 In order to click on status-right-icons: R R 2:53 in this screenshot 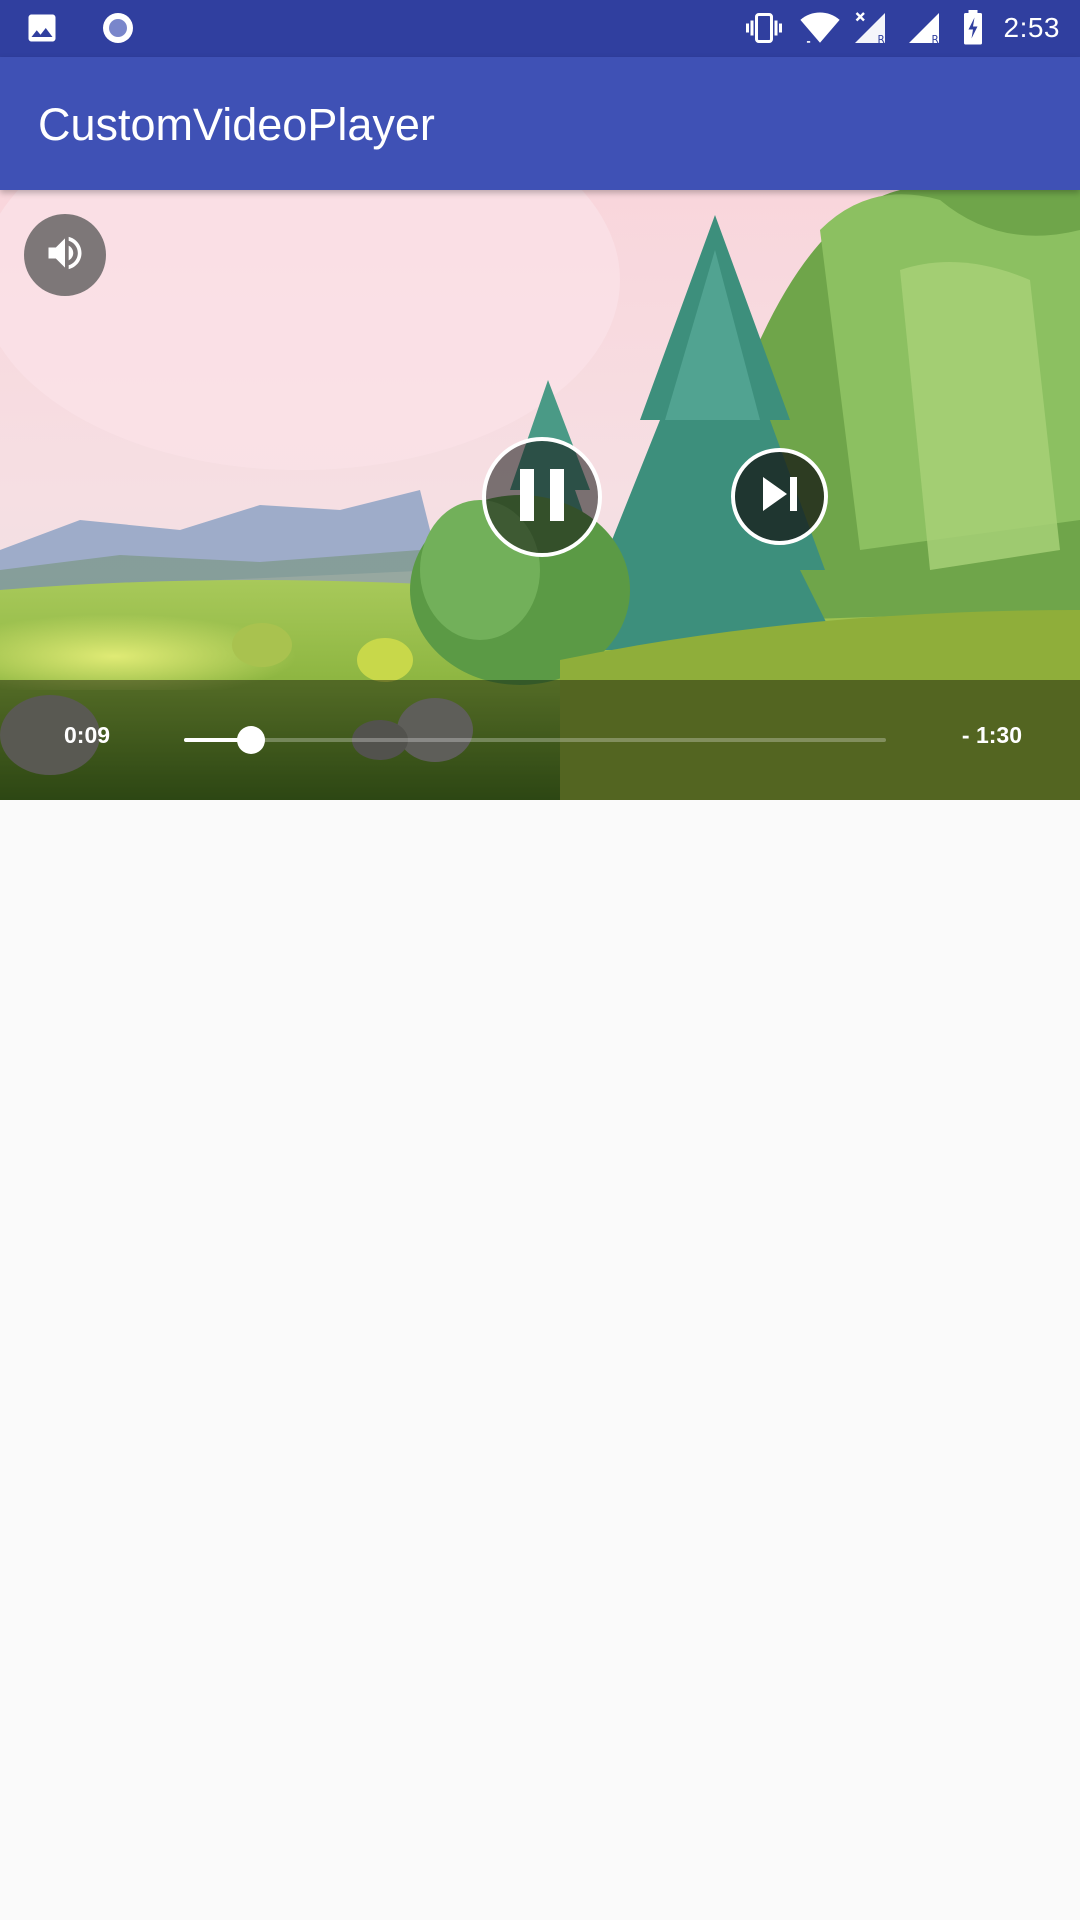, I will do `click(902, 28)`.